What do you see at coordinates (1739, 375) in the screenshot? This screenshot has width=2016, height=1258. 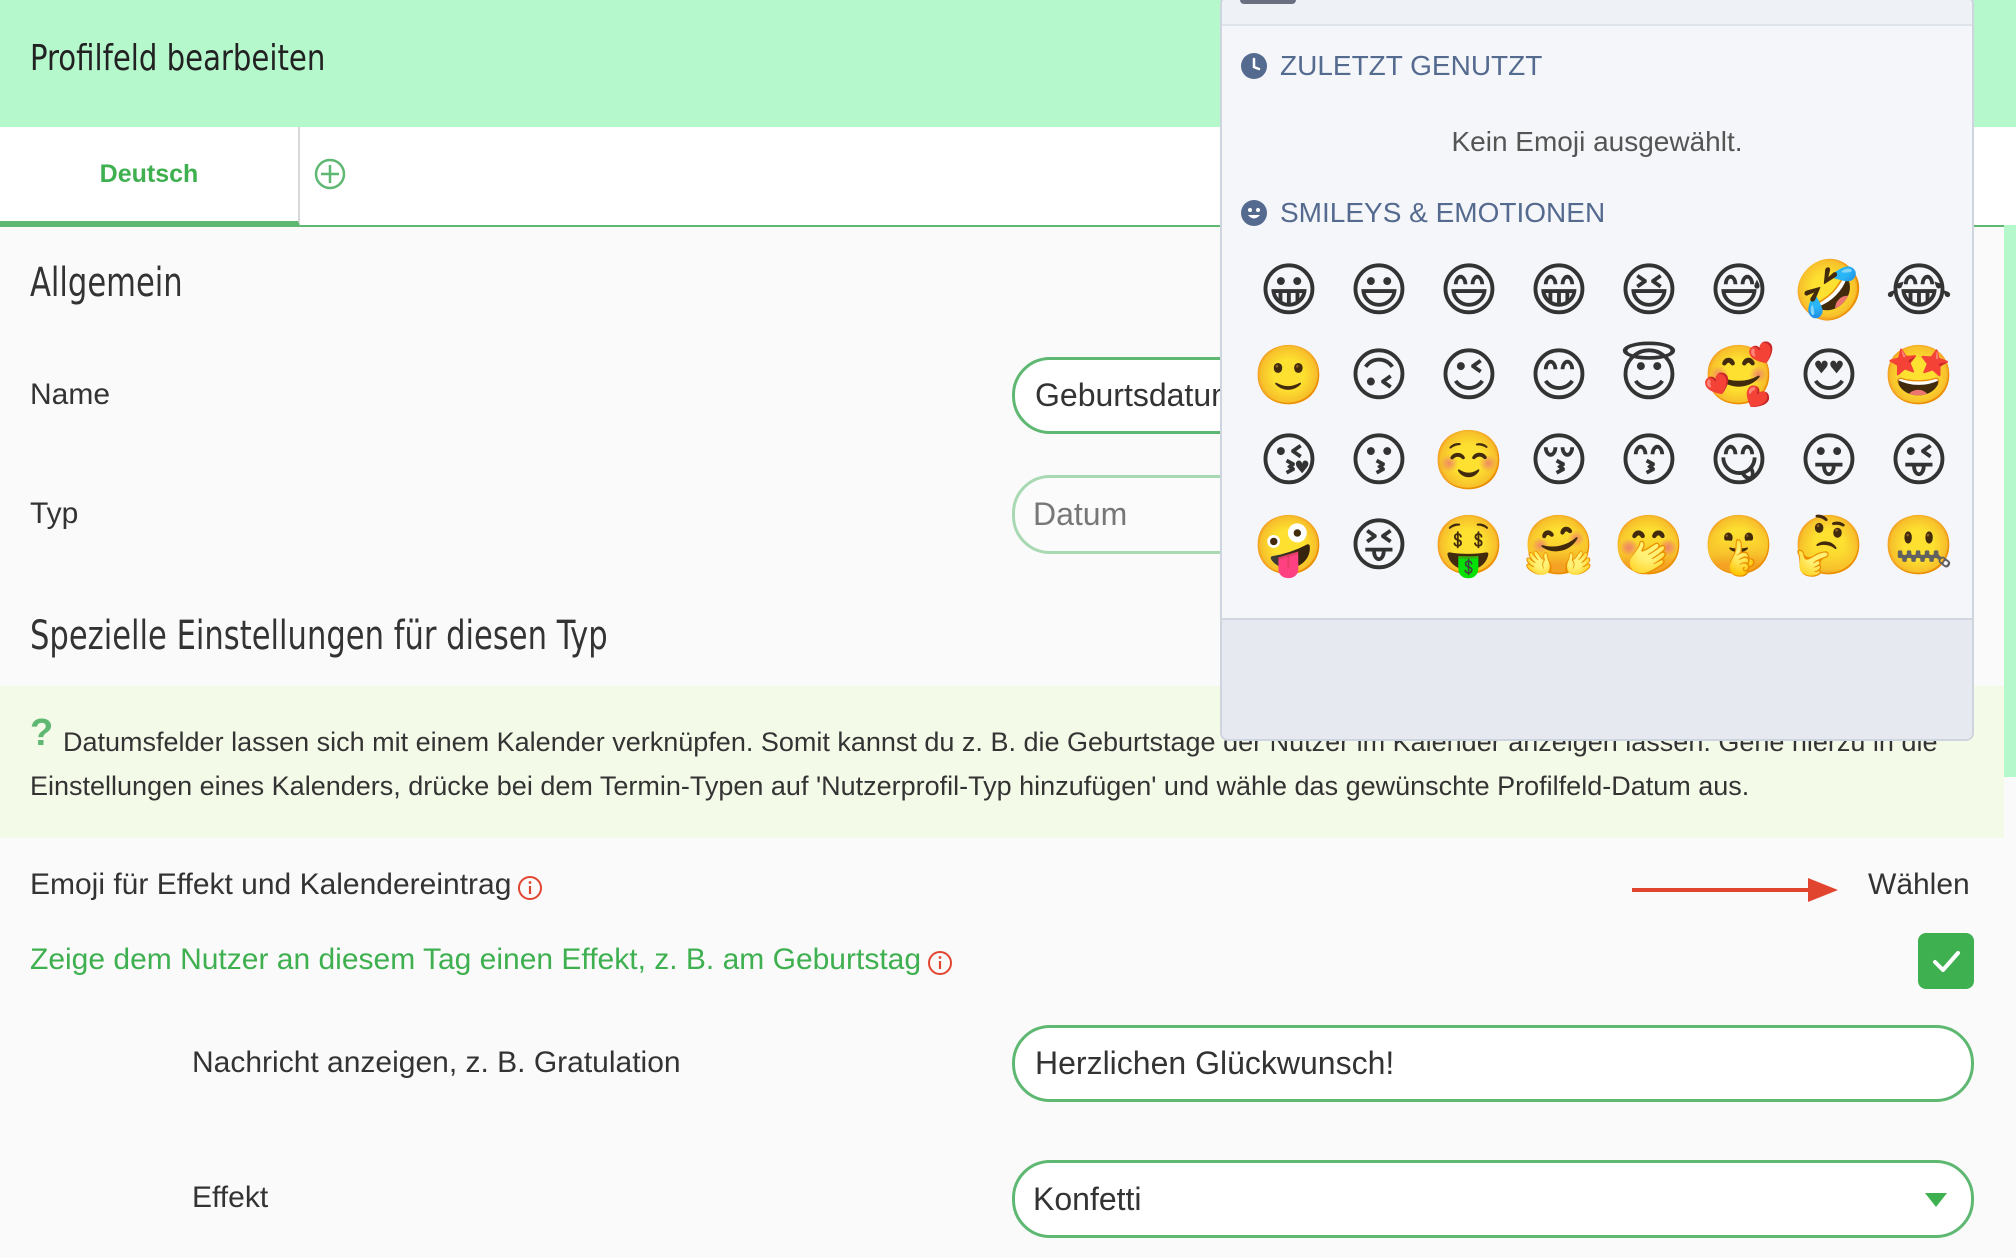 I see `emoji-option: 🥰` at bounding box center [1739, 375].